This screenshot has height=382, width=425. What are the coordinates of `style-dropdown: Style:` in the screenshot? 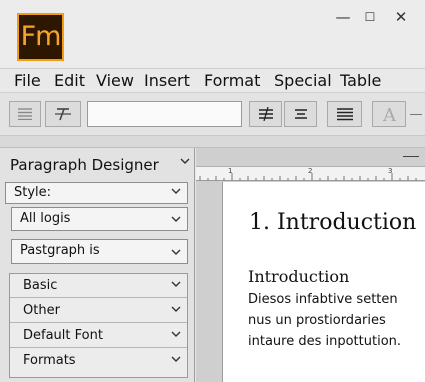 It's located at (96, 193).